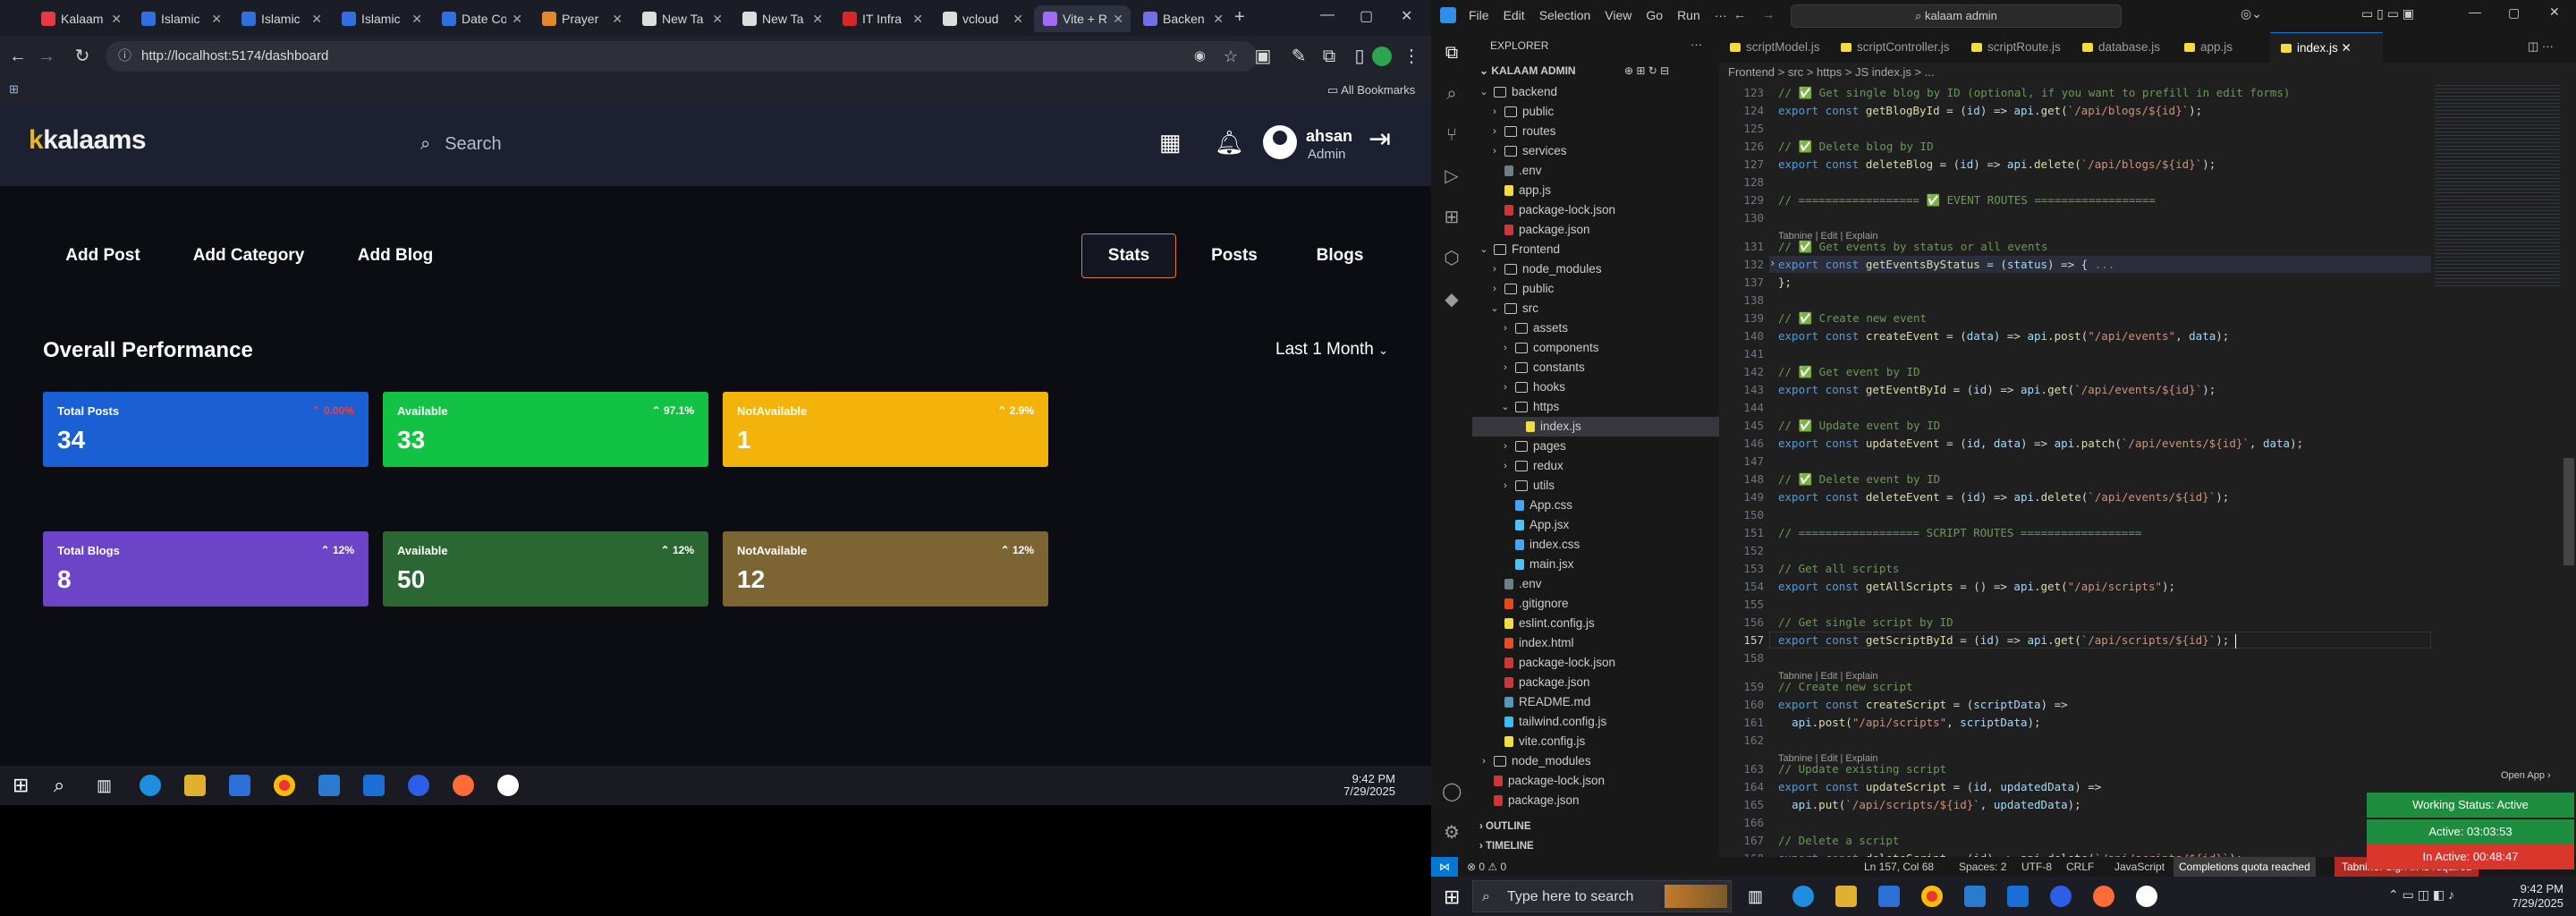 This screenshot has width=2576, height=916. I want to click on account-icon: ◯, so click(1452, 792).